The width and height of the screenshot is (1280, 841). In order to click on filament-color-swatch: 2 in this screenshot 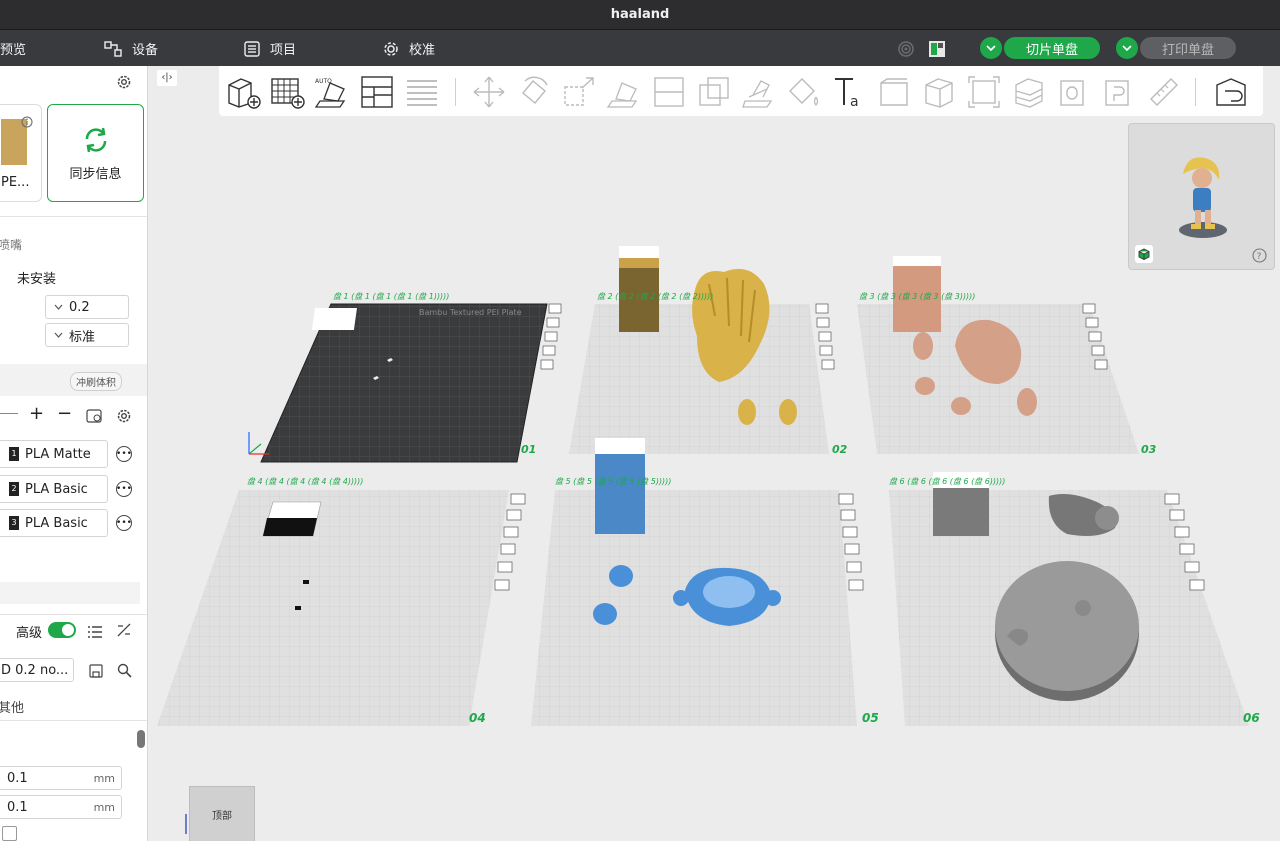, I will do `click(14, 489)`.